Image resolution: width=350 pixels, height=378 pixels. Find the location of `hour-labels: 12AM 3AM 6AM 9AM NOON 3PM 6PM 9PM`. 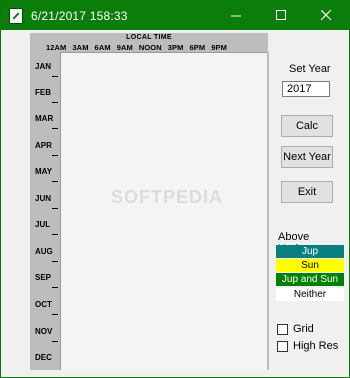

hour-labels: 12AM 3AM 6AM 9AM NOON 3PM 6PM 9PM is located at coordinates (139, 47).